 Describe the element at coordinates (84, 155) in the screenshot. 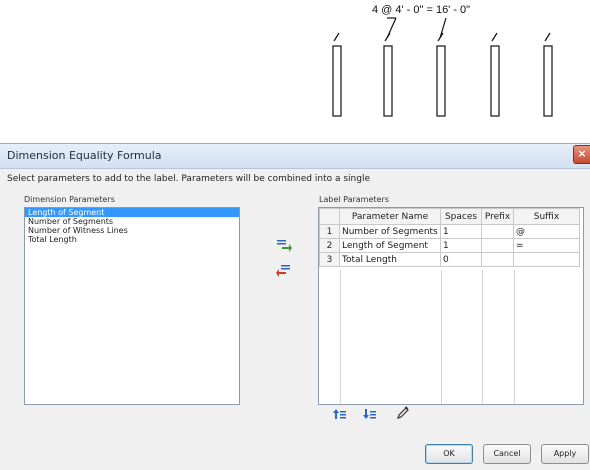

I see `dialog-title: Dimension Equality Formula` at that location.